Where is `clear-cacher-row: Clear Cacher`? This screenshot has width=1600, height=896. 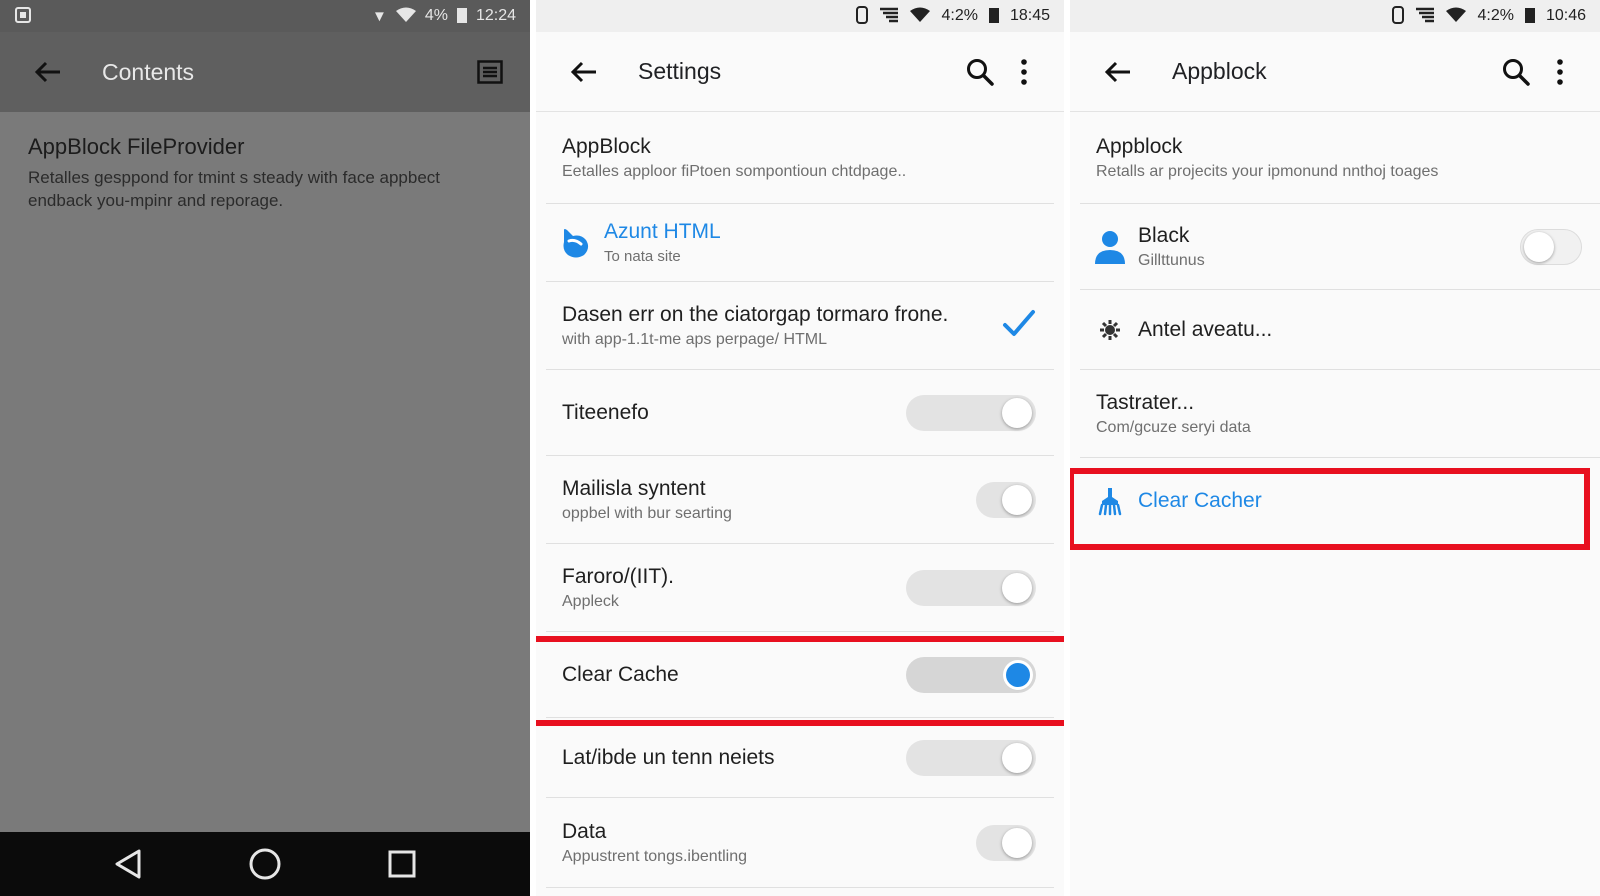
clear-cacher-row: Clear Cacher is located at coordinates (1340, 501).